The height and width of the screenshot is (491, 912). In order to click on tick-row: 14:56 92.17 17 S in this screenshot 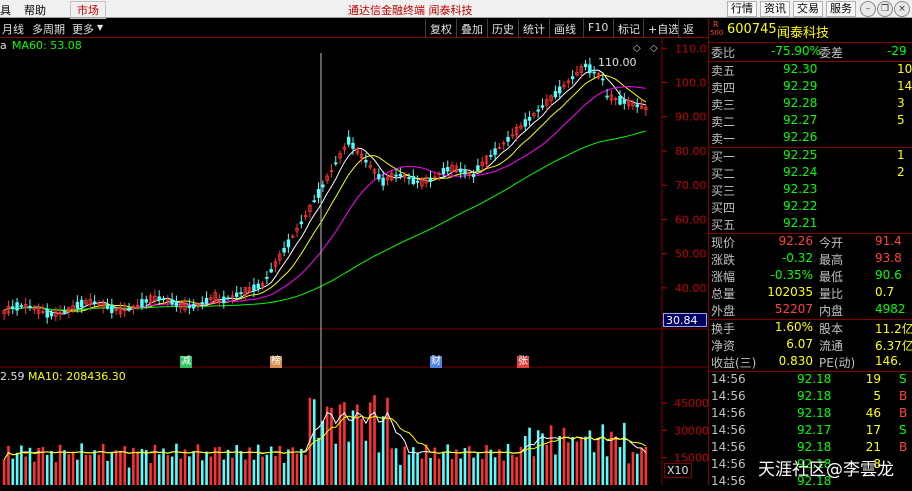, I will do `click(810, 431)`.